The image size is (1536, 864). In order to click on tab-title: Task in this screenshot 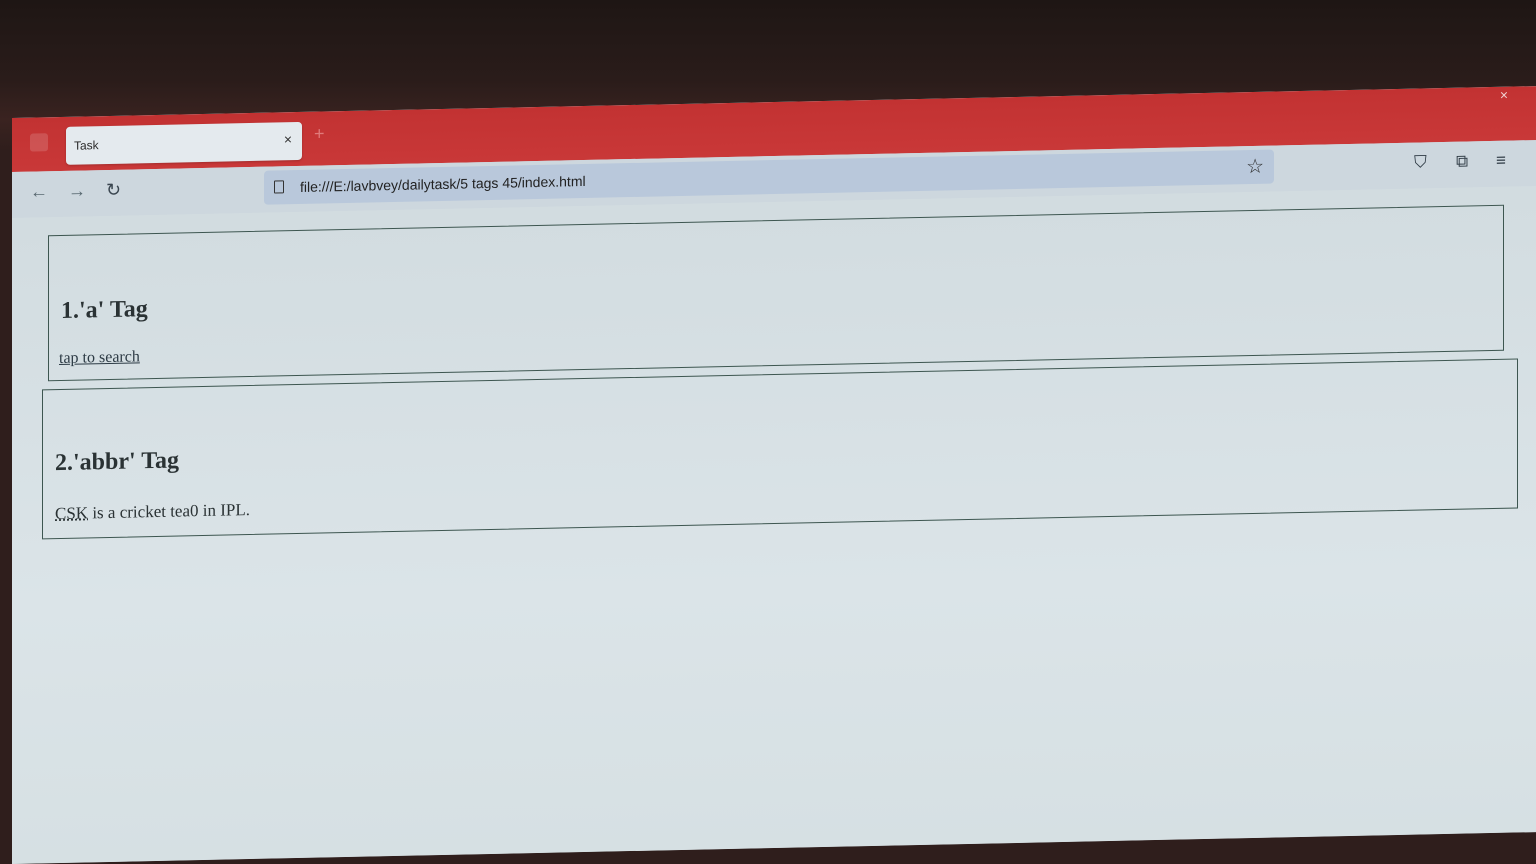, I will do `click(86, 145)`.